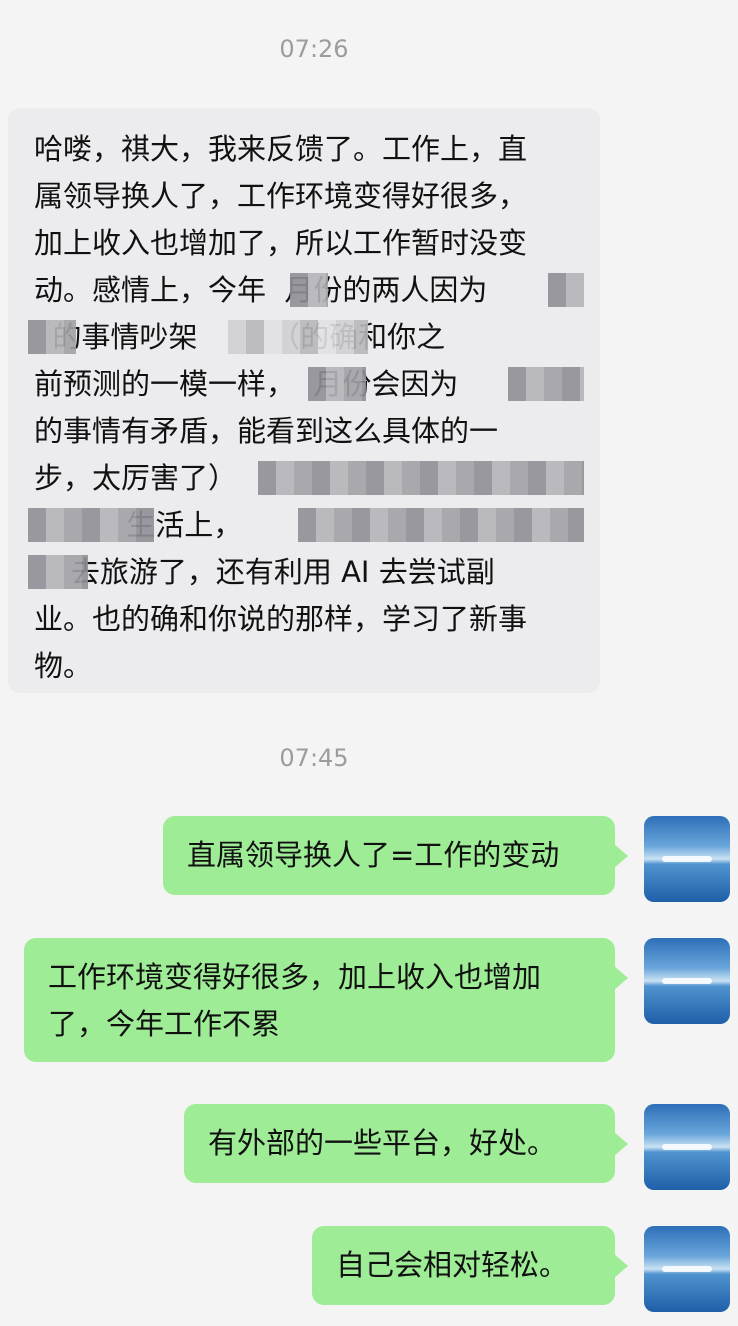  I want to click on message-line: 了，今年工作不累, so click(164, 1024).